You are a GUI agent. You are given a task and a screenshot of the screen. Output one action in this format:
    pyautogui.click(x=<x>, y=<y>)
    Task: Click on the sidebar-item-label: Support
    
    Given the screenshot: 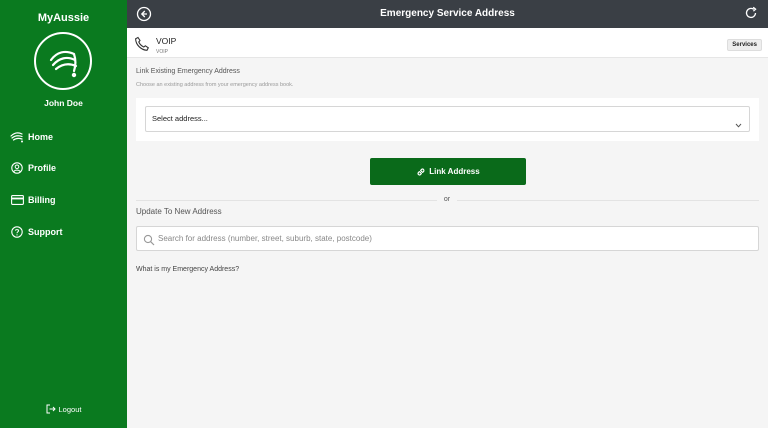 What is the action you would take?
    pyautogui.click(x=45, y=232)
    